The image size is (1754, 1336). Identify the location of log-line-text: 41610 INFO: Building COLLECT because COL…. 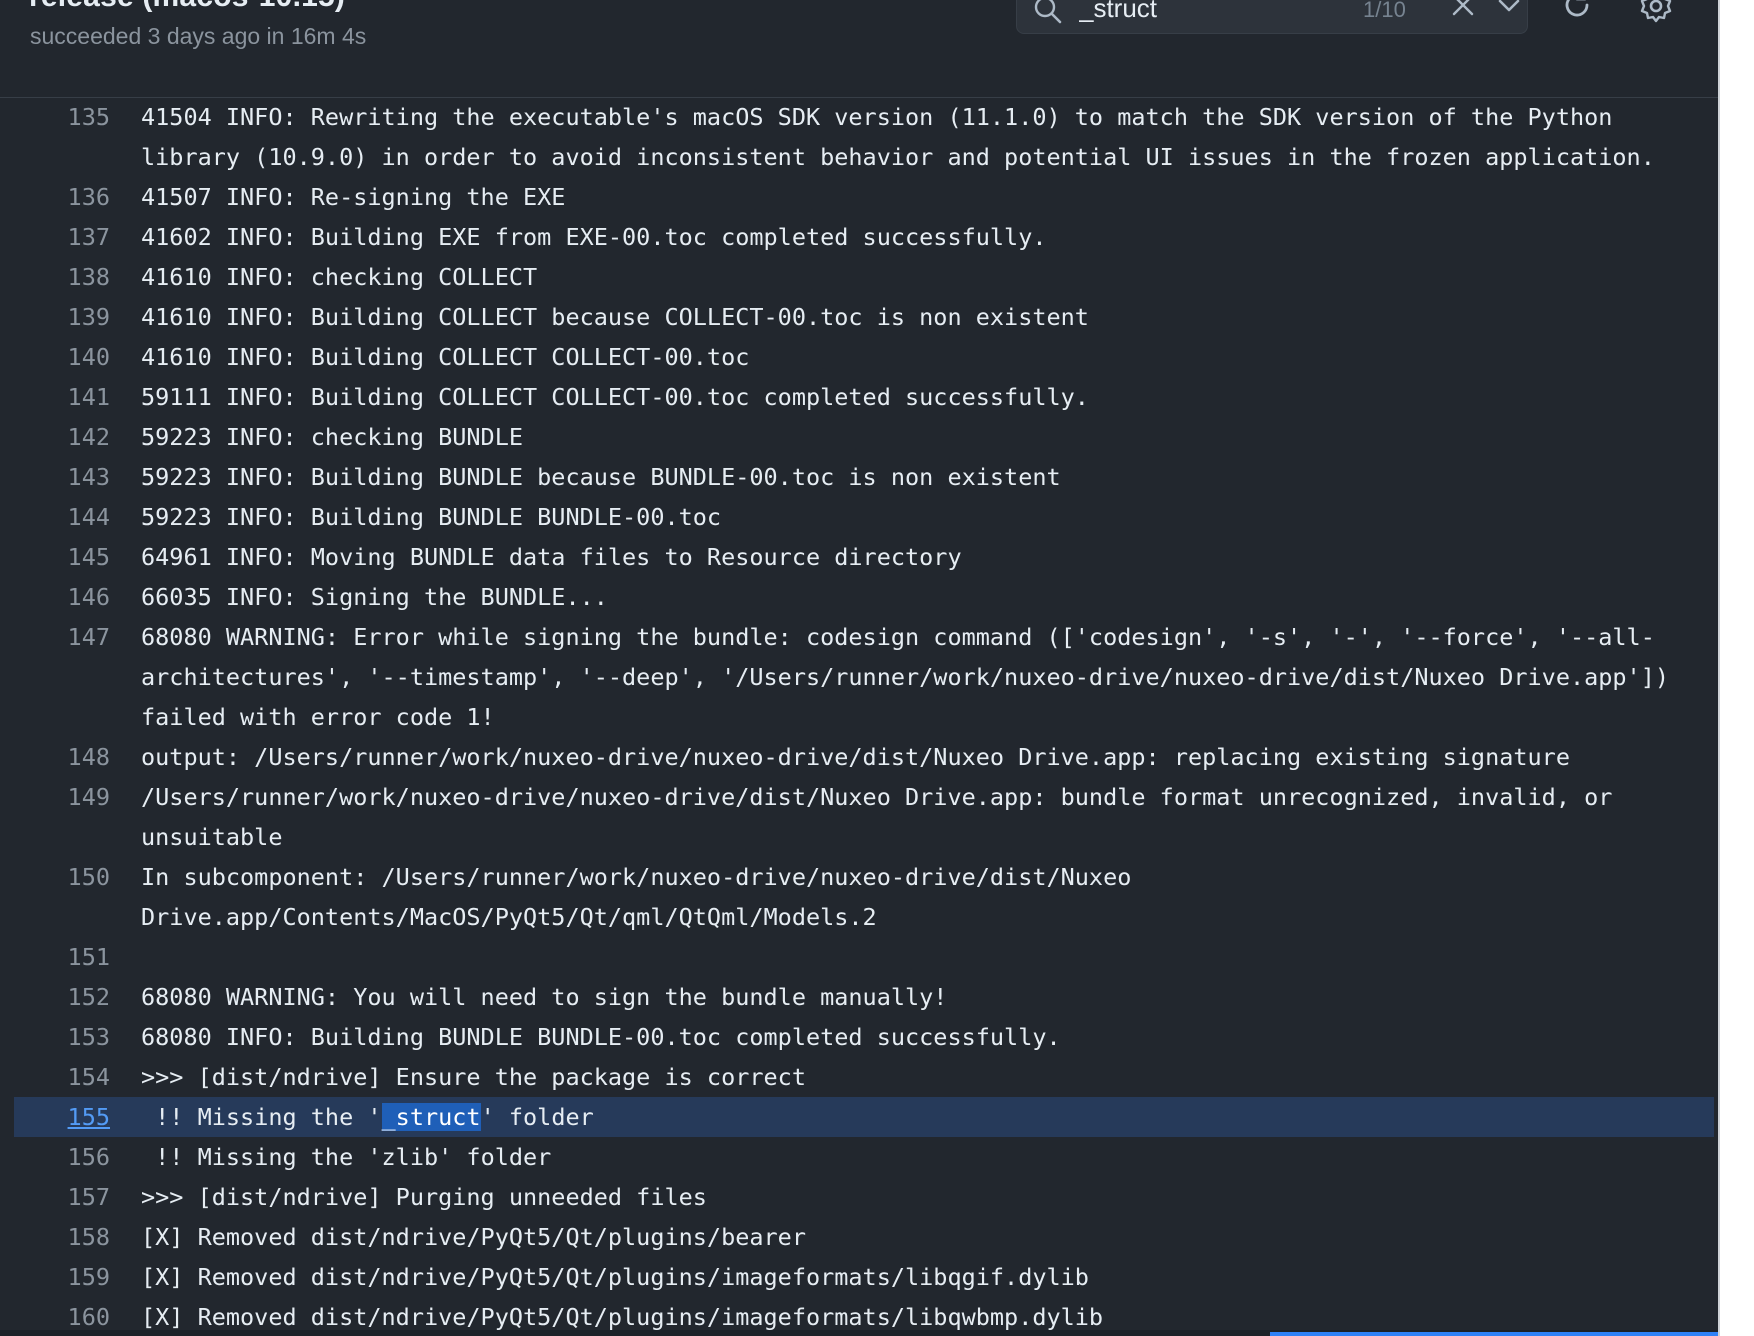
(615, 317).